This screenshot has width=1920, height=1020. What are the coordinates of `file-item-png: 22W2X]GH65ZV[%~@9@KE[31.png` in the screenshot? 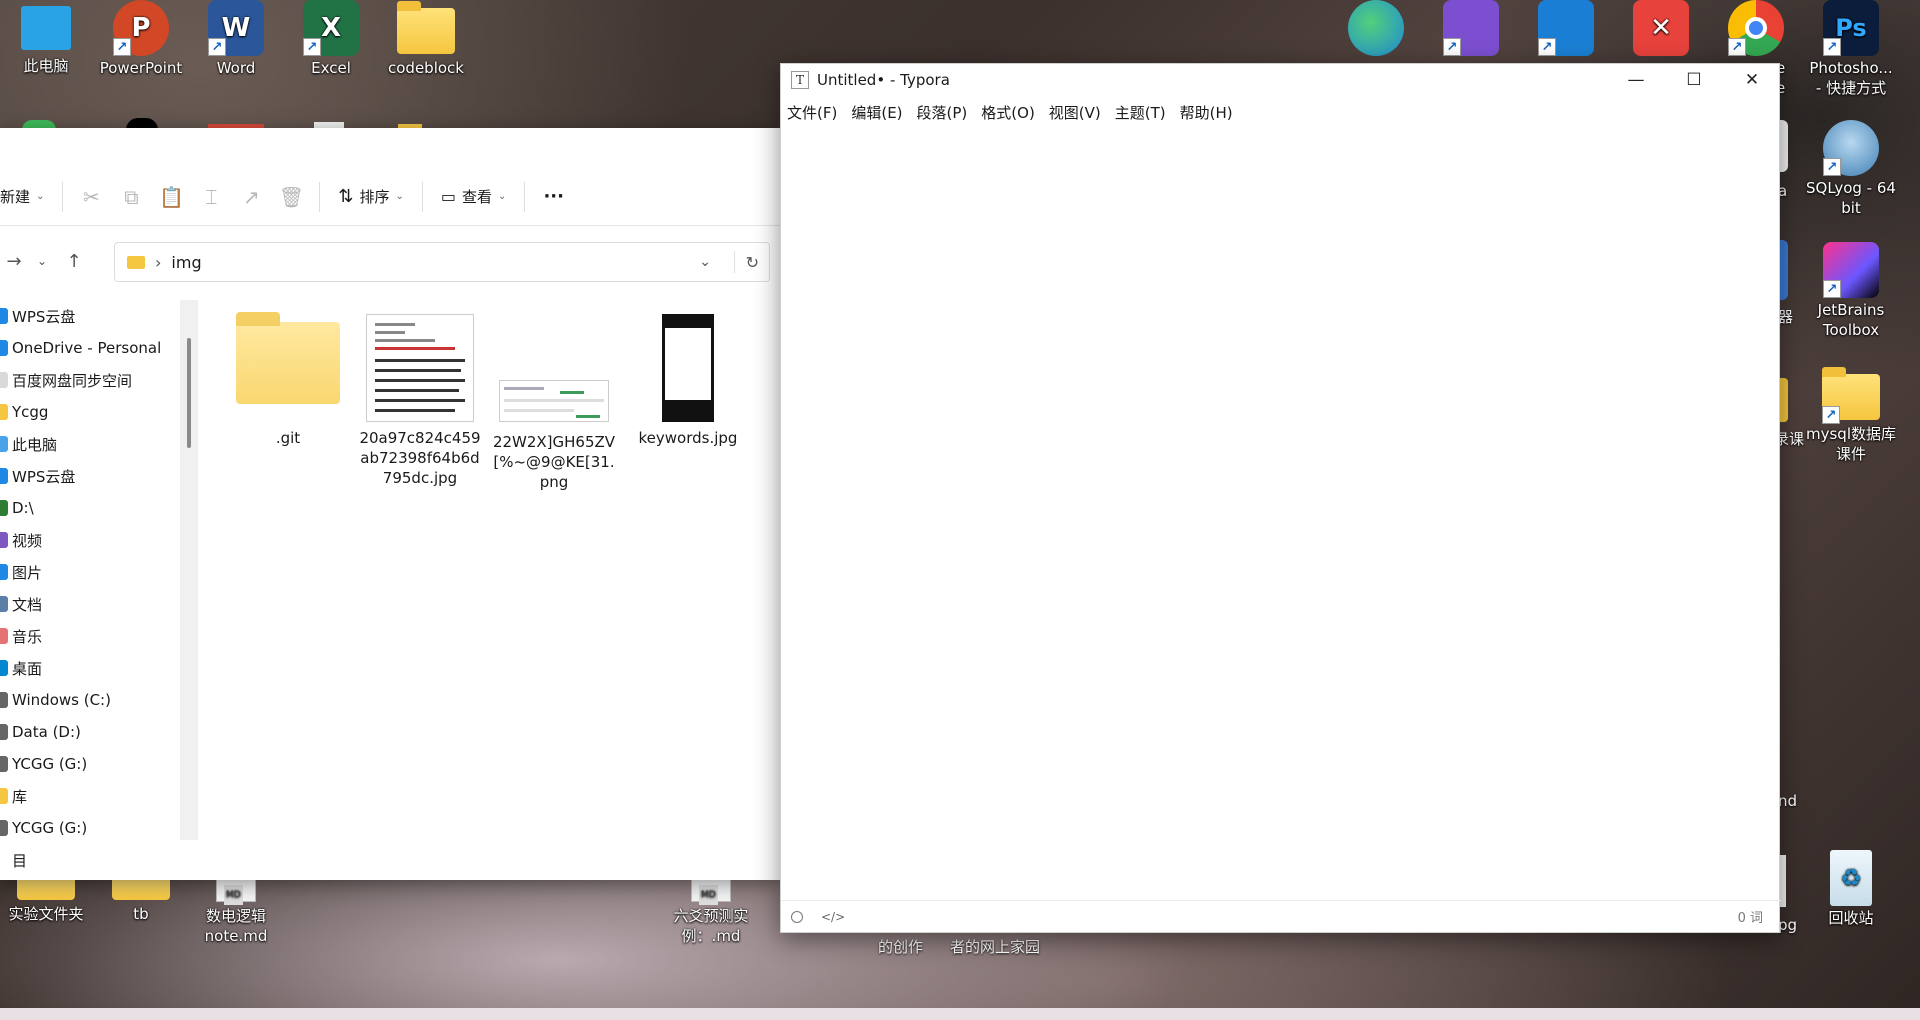 It's located at (554, 403).